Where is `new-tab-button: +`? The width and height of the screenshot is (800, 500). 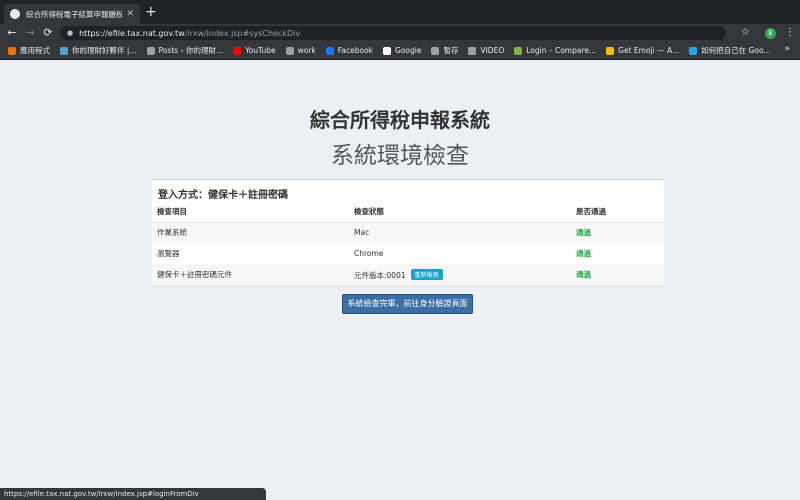 new-tab-button: + is located at coordinates (151, 12).